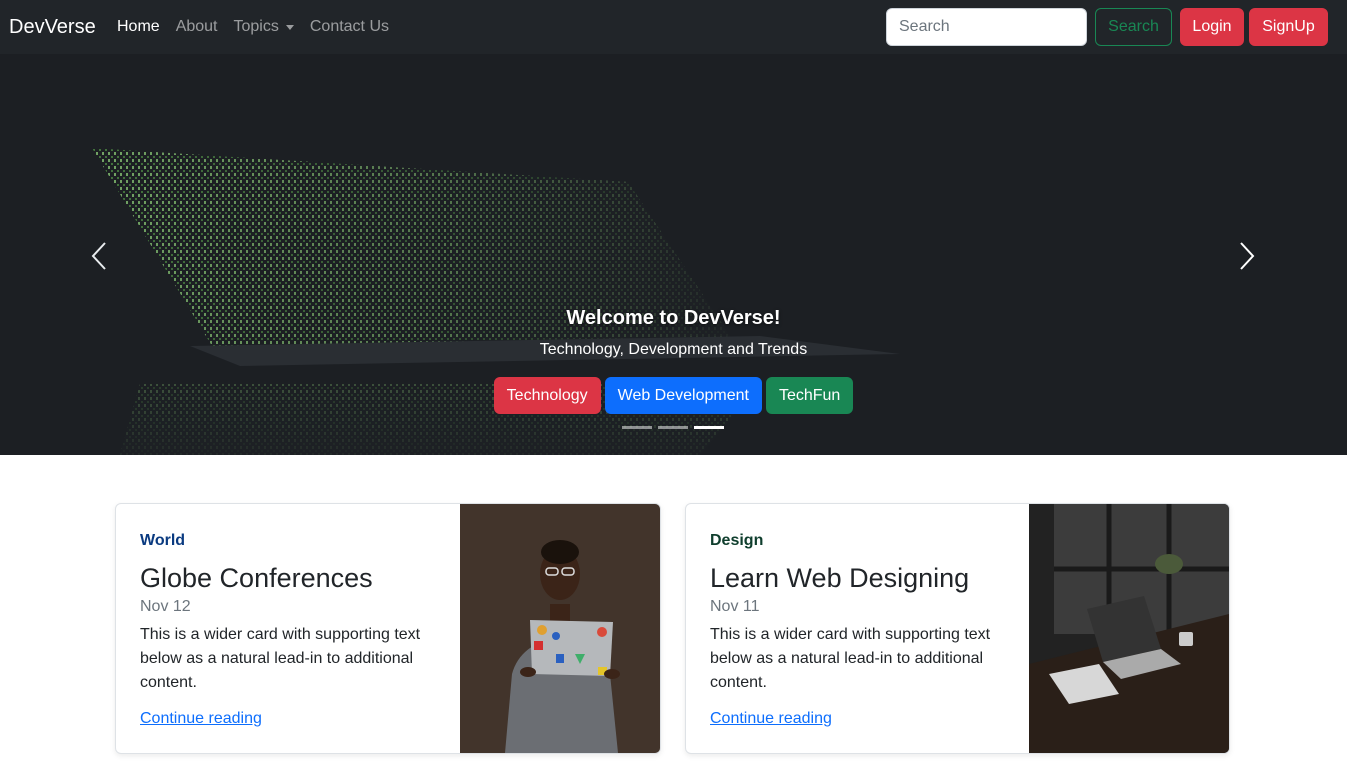  I want to click on nav-link-topics-label: Topics, so click(256, 26).